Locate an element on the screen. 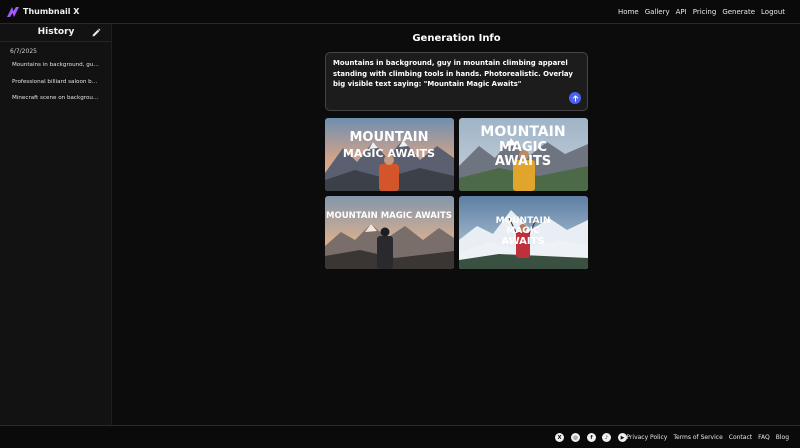  instagram-icon: ◎ is located at coordinates (575, 437).